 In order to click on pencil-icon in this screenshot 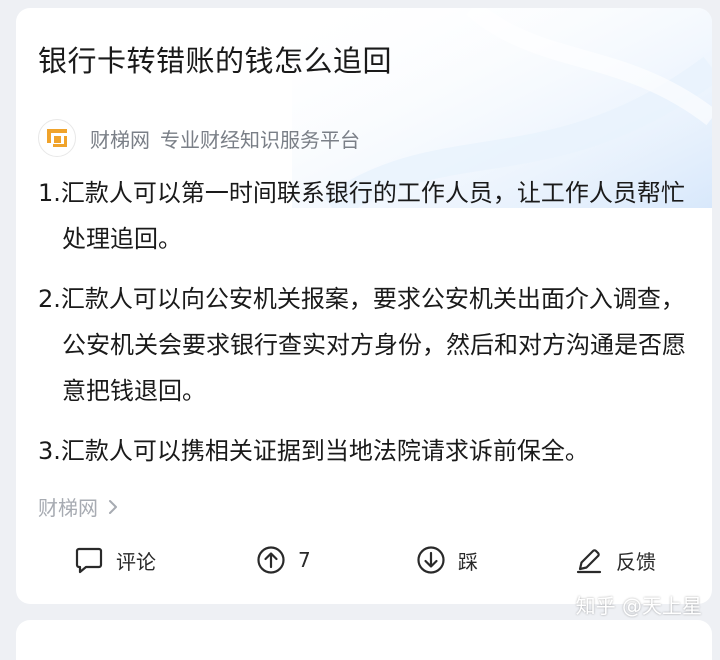, I will do `click(589, 561)`.